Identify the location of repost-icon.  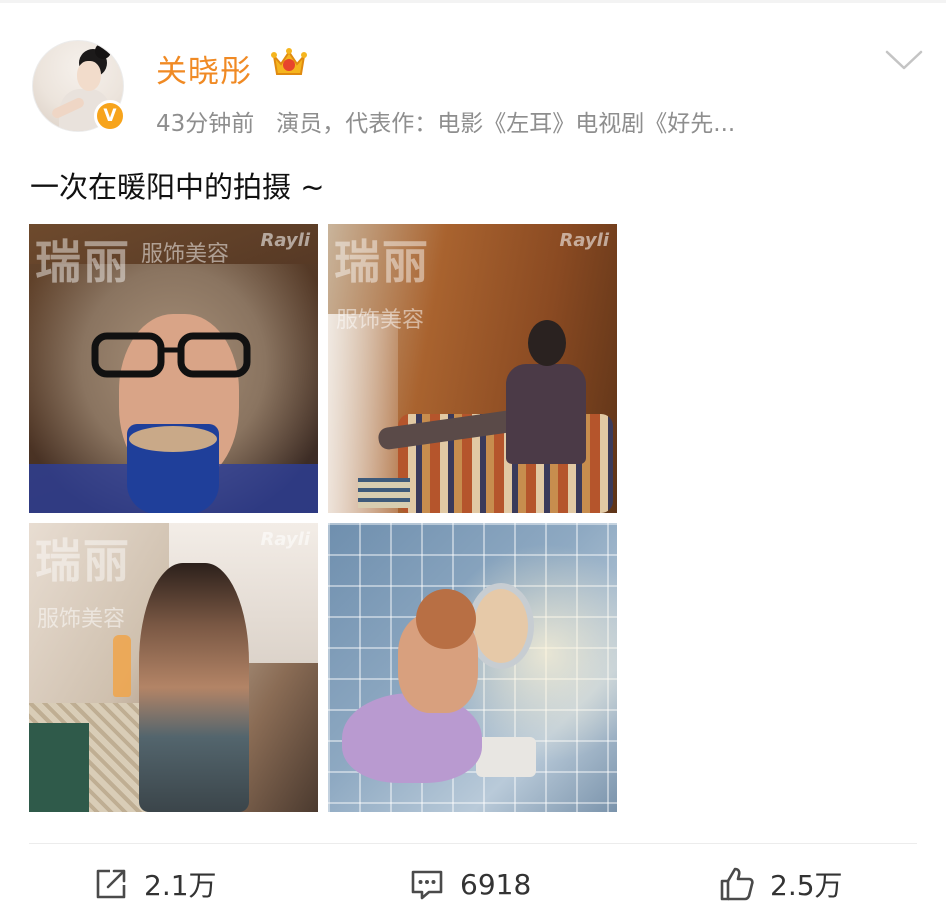
(111, 884).